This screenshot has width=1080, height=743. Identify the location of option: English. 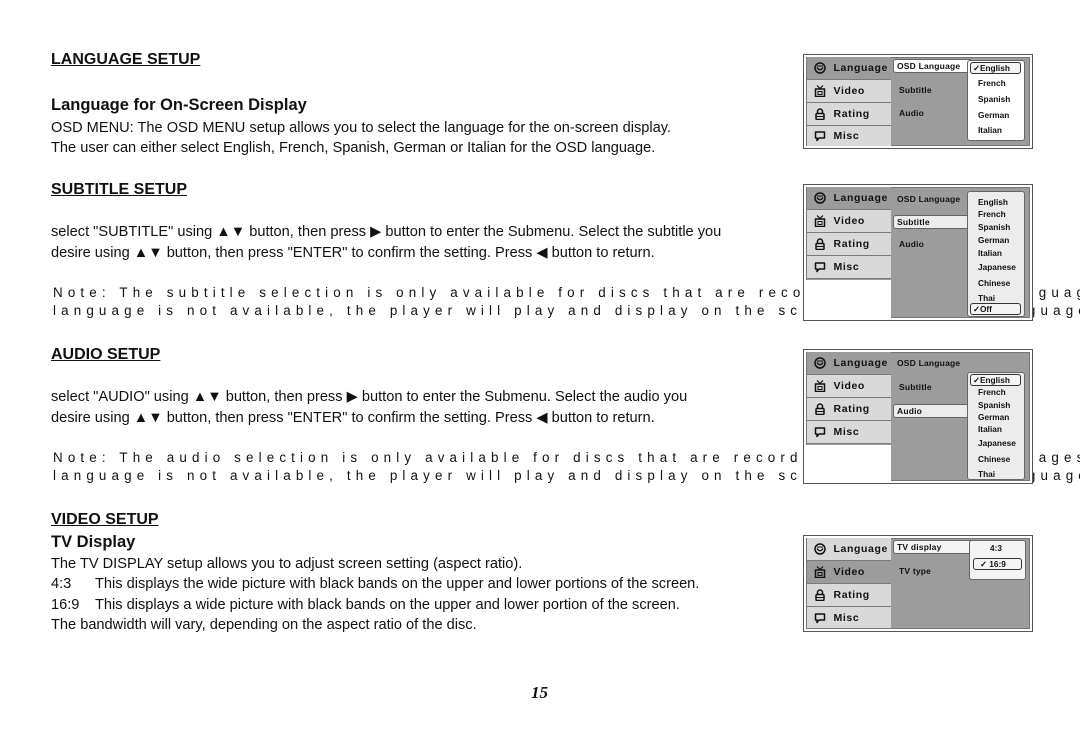
(996, 202).